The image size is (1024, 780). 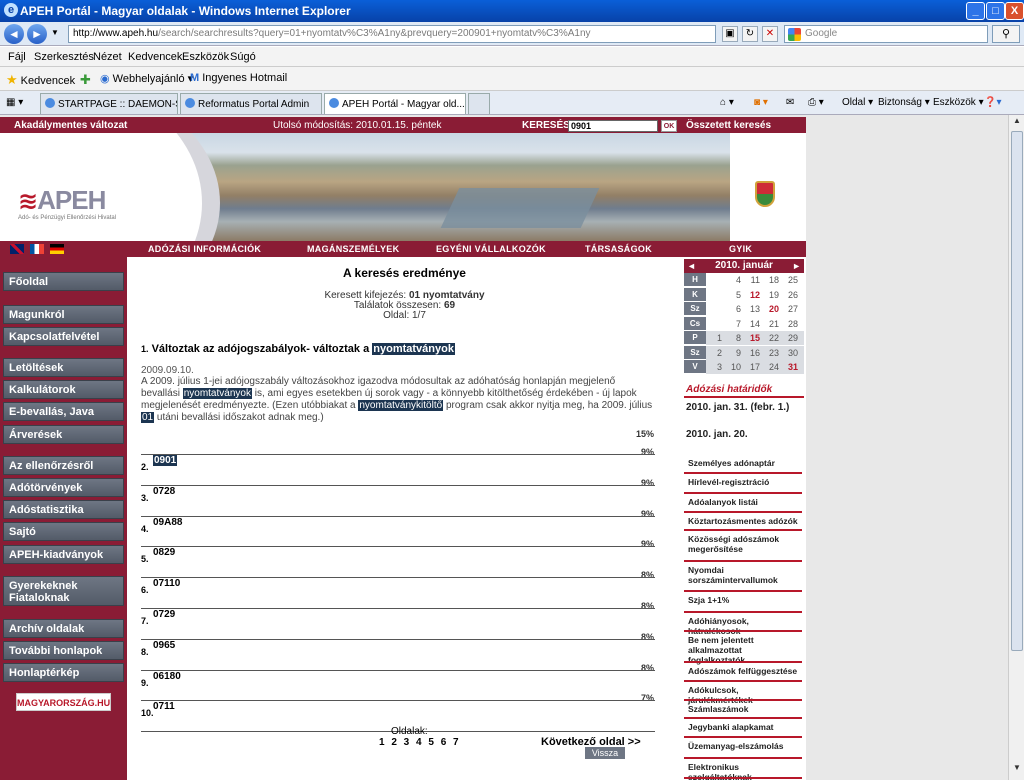 I want to click on calendar-day: 8, so click(x=733, y=338).